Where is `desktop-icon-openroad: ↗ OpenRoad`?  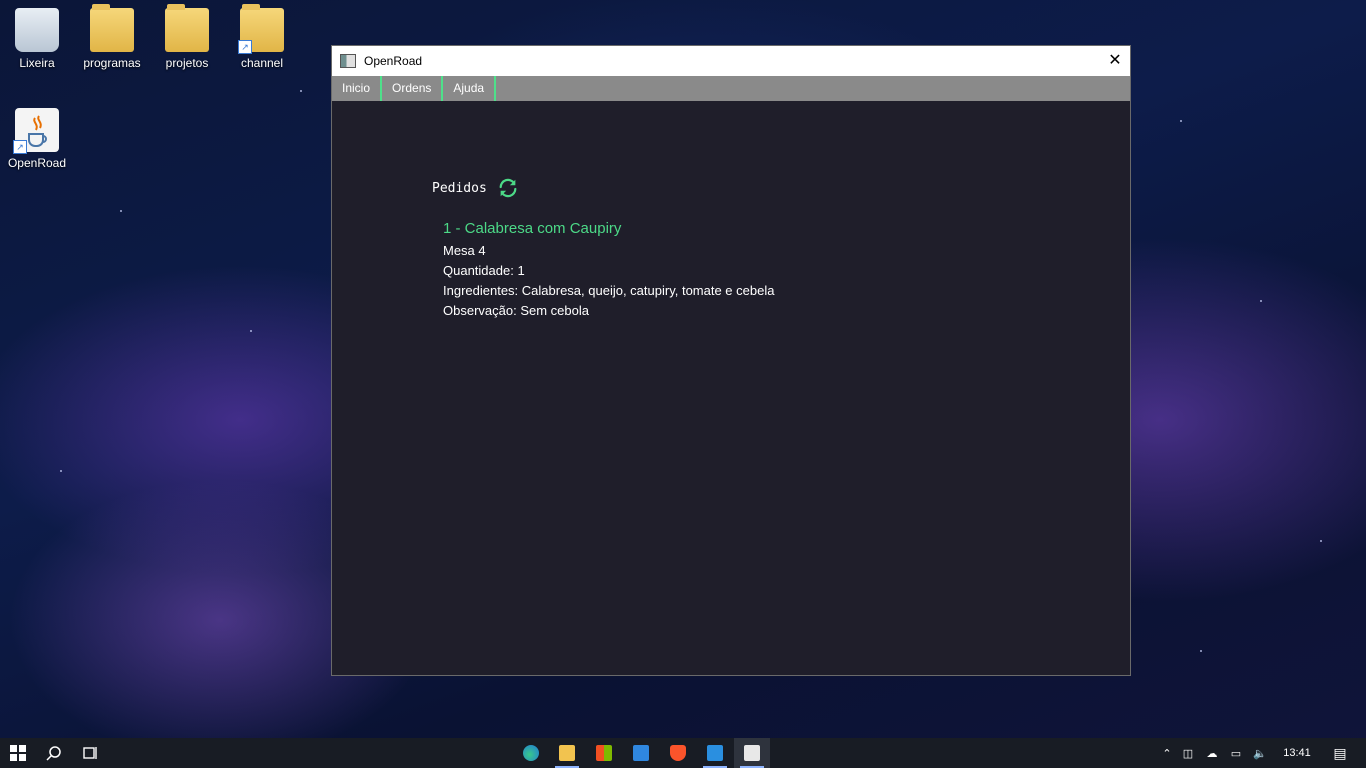 desktop-icon-openroad: ↗ OpenRoad is located at coordinates (37, 139).